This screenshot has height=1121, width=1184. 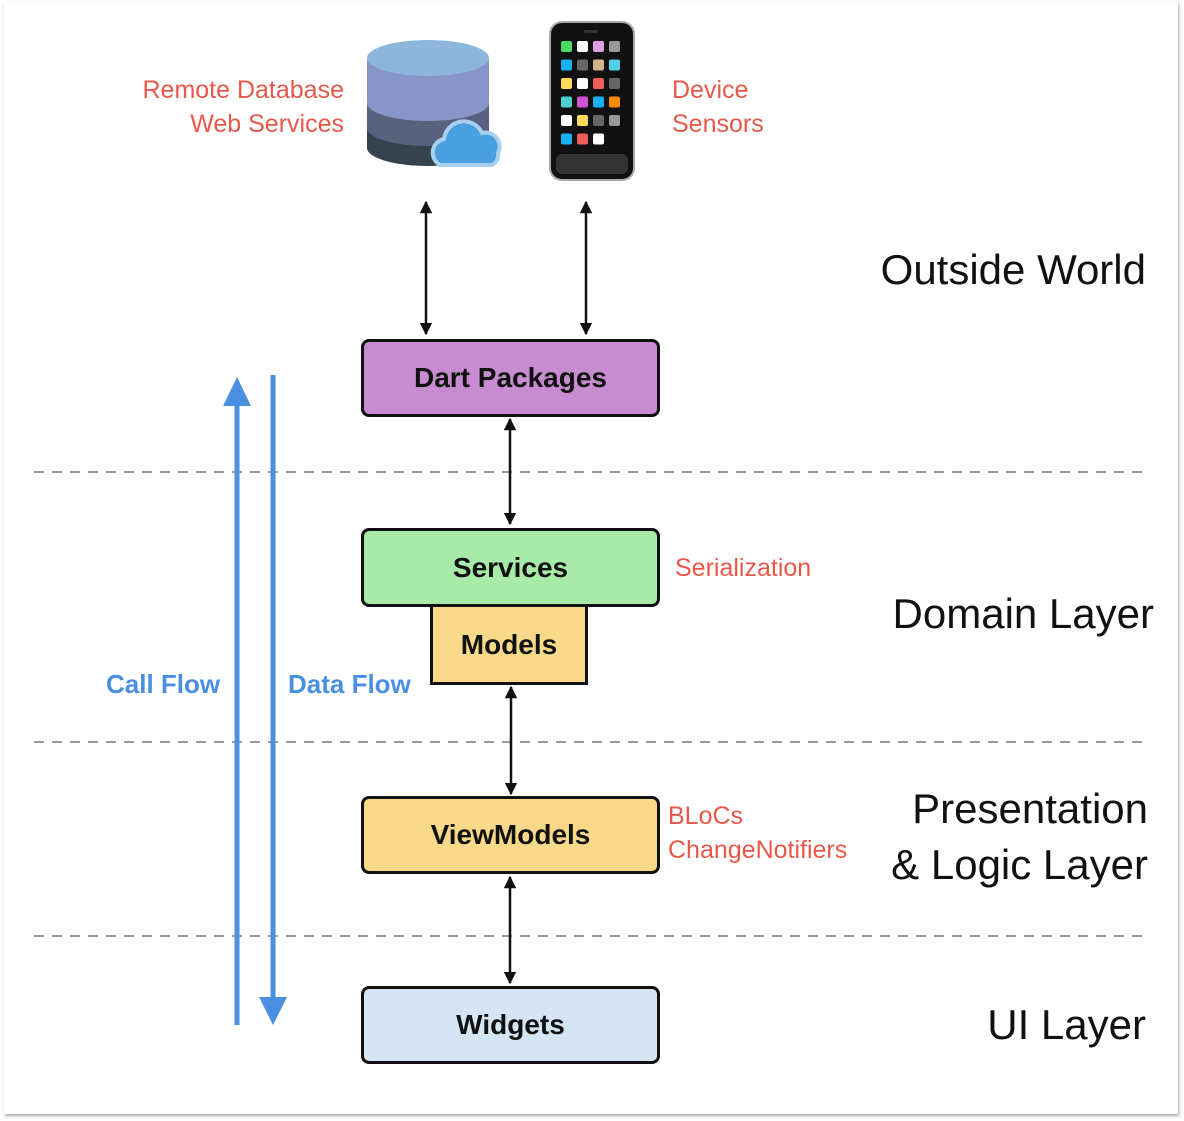 I want to click on layer-outside-world: Outside World, so click(x=1013, y=269).